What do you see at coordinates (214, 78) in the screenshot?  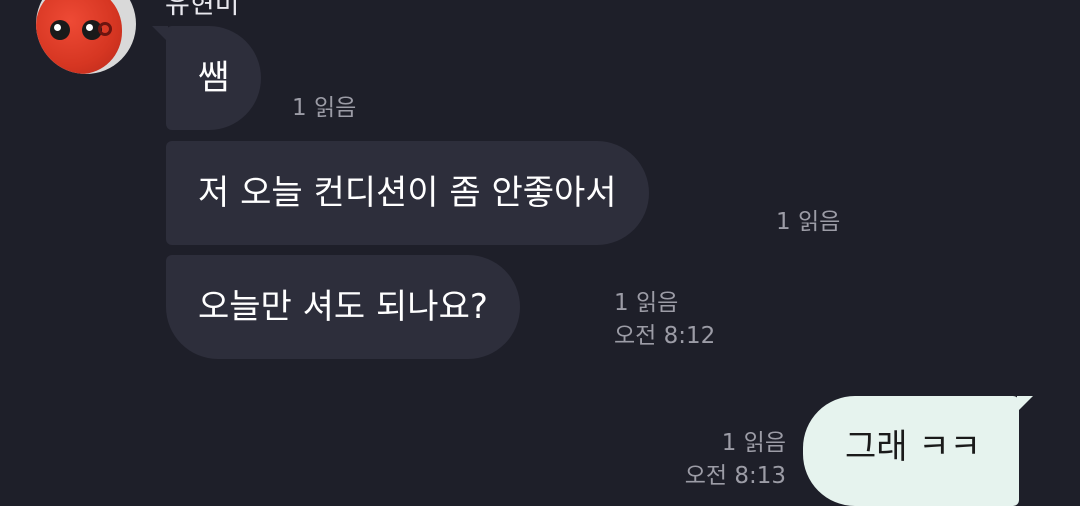 I see `message-text: 쌤` at bounding box center [214, 78].